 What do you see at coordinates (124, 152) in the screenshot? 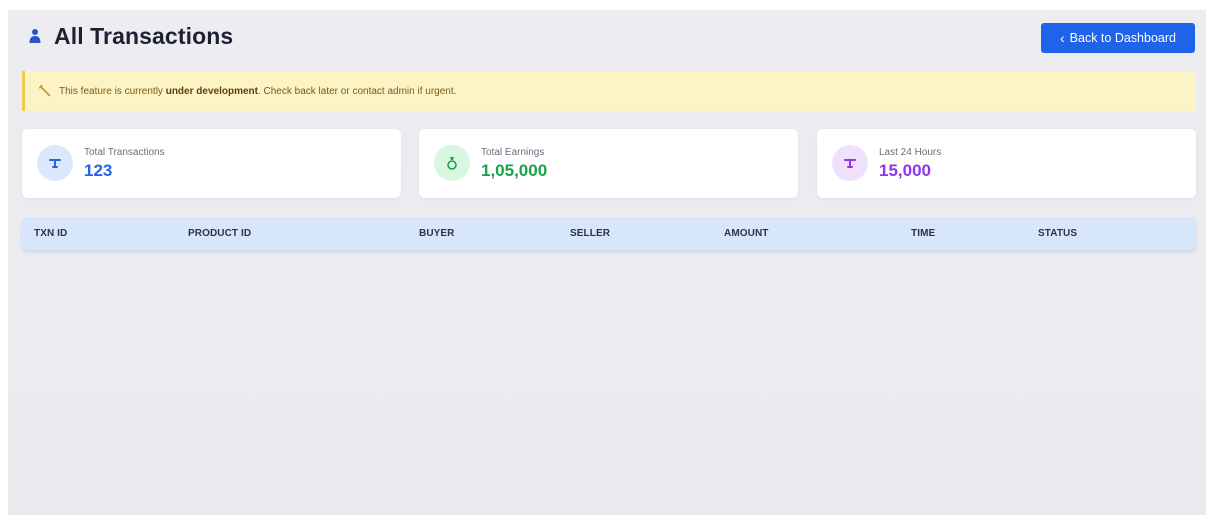
I see `stat-label: Total Transactions` at bounding box center [124, 152].